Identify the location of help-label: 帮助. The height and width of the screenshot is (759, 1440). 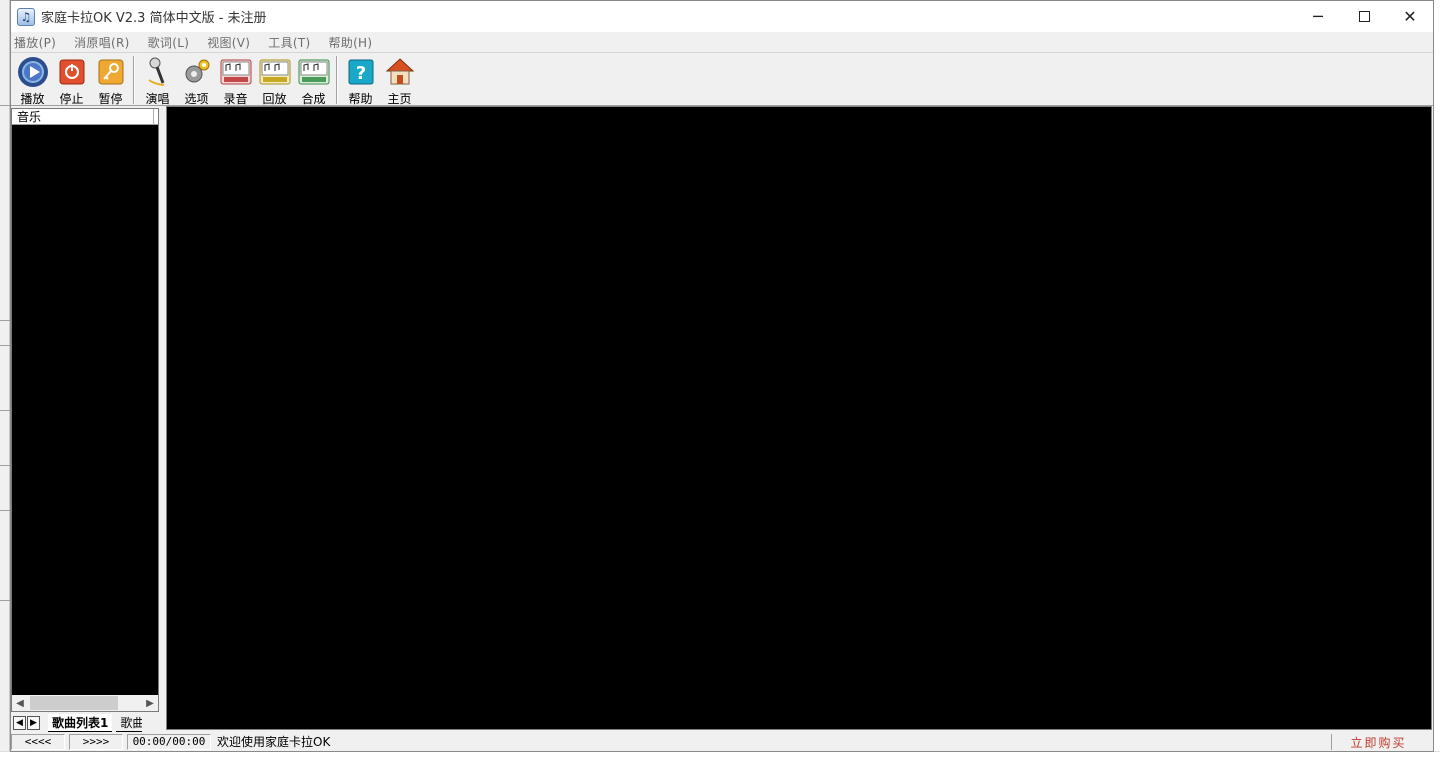
(360, 99).